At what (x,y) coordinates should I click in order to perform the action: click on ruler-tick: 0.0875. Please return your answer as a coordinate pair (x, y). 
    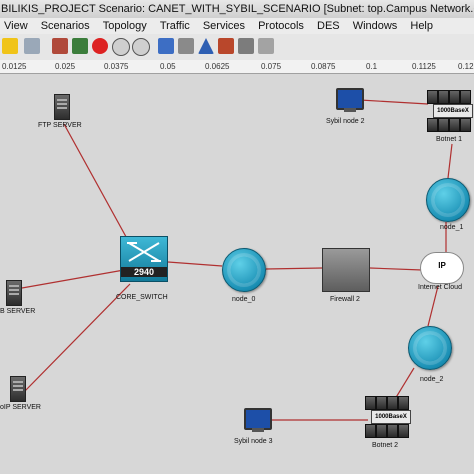
    Looking at the image, I should click on (323, 66).